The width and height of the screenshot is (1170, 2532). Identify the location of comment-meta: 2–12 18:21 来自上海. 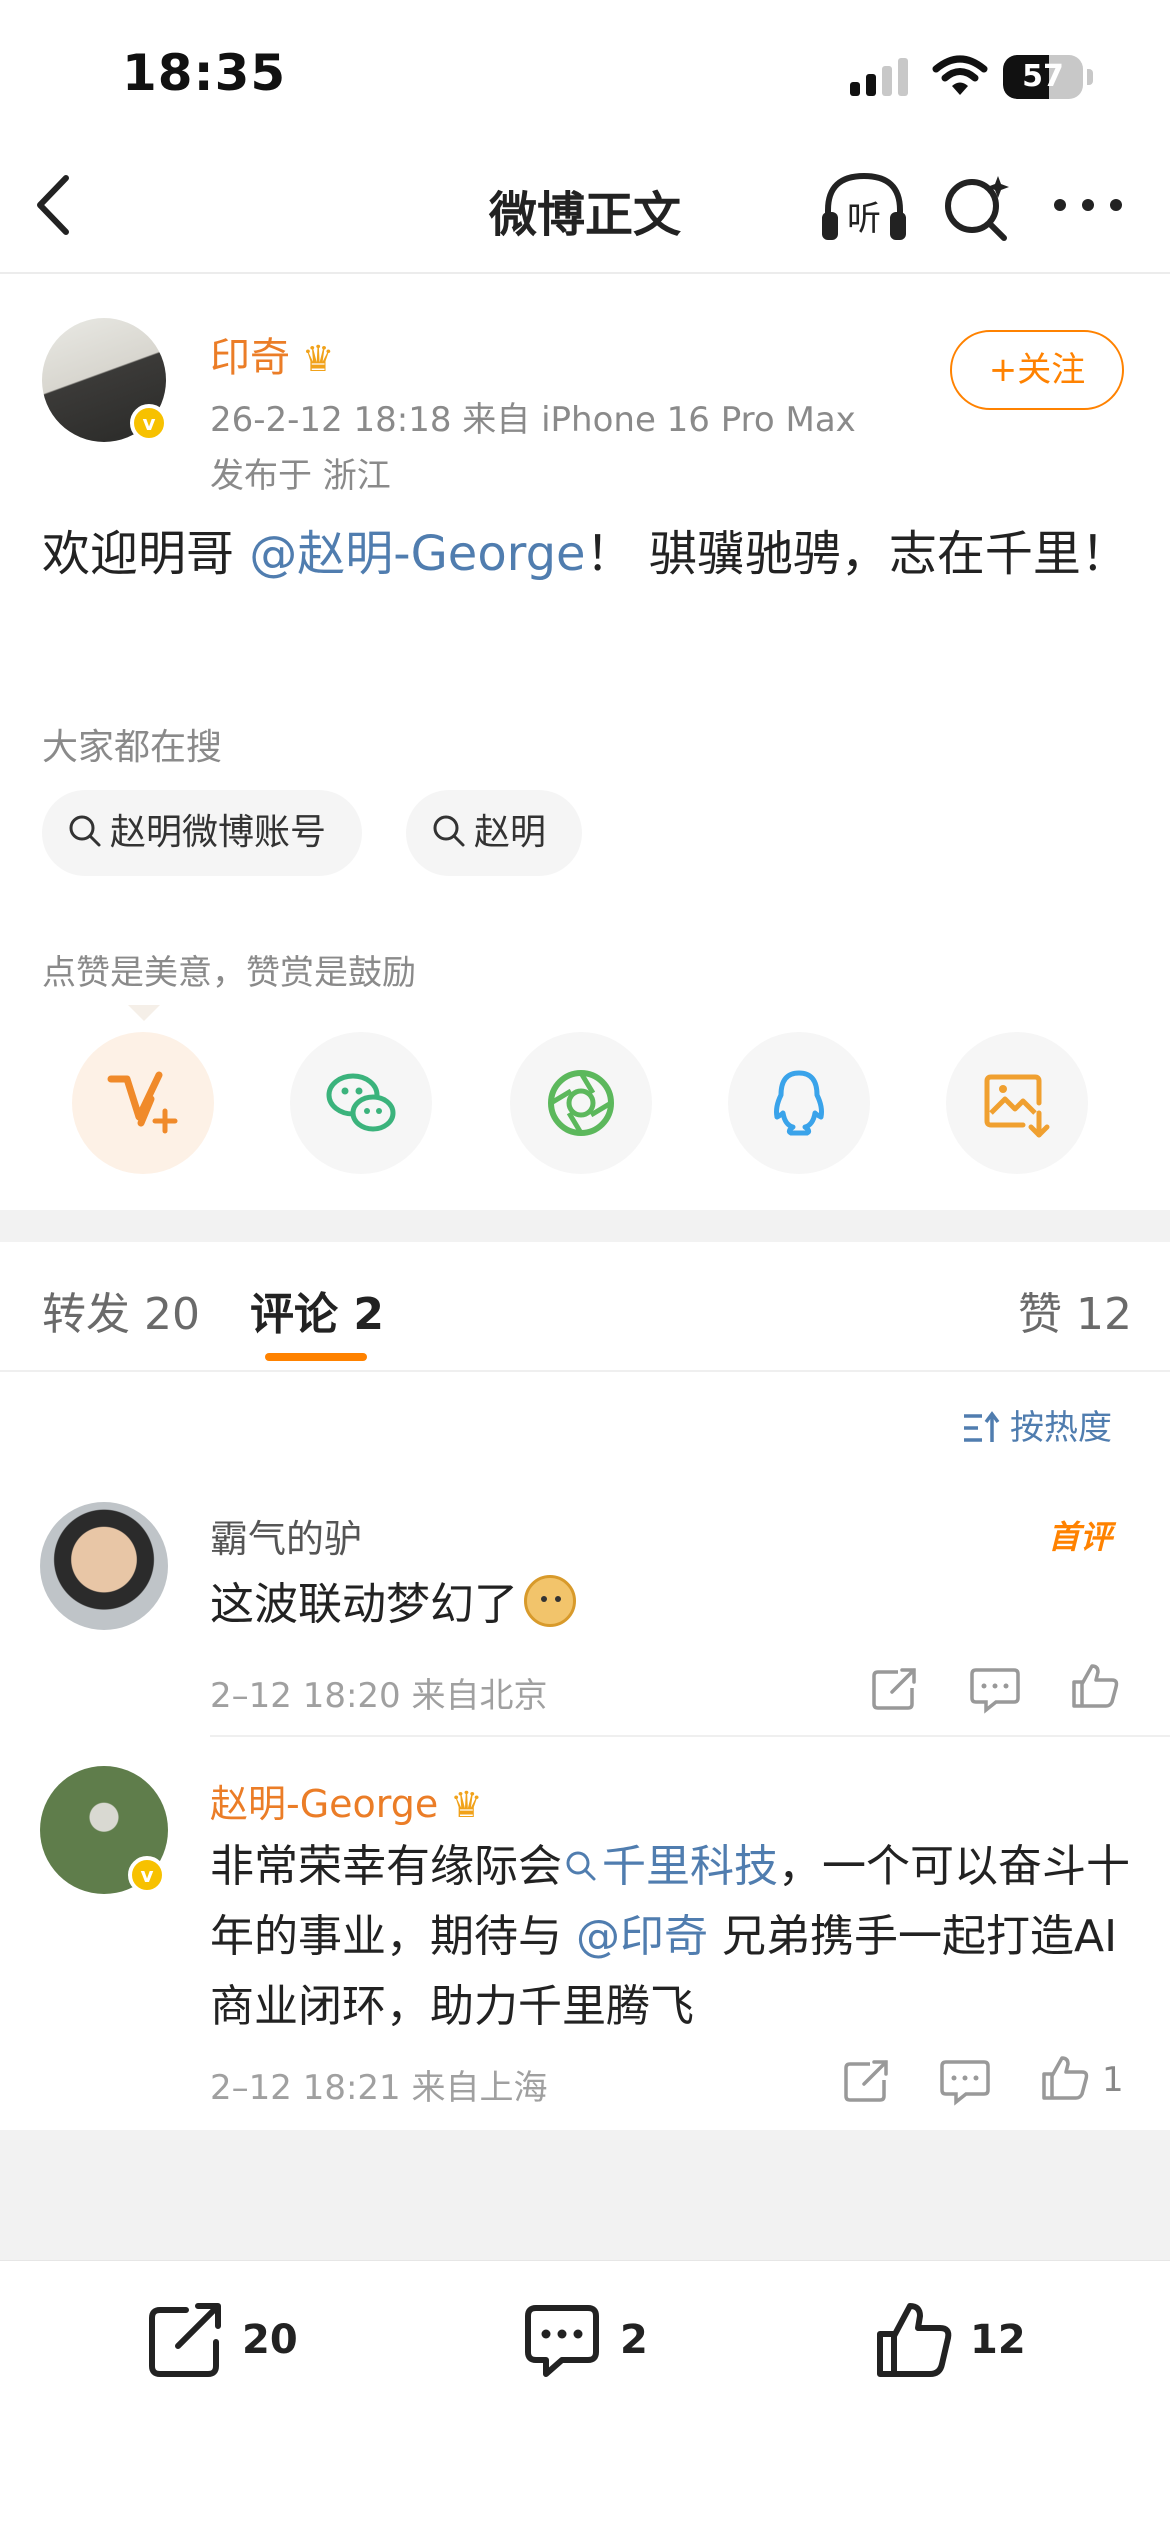
(379, 2088).